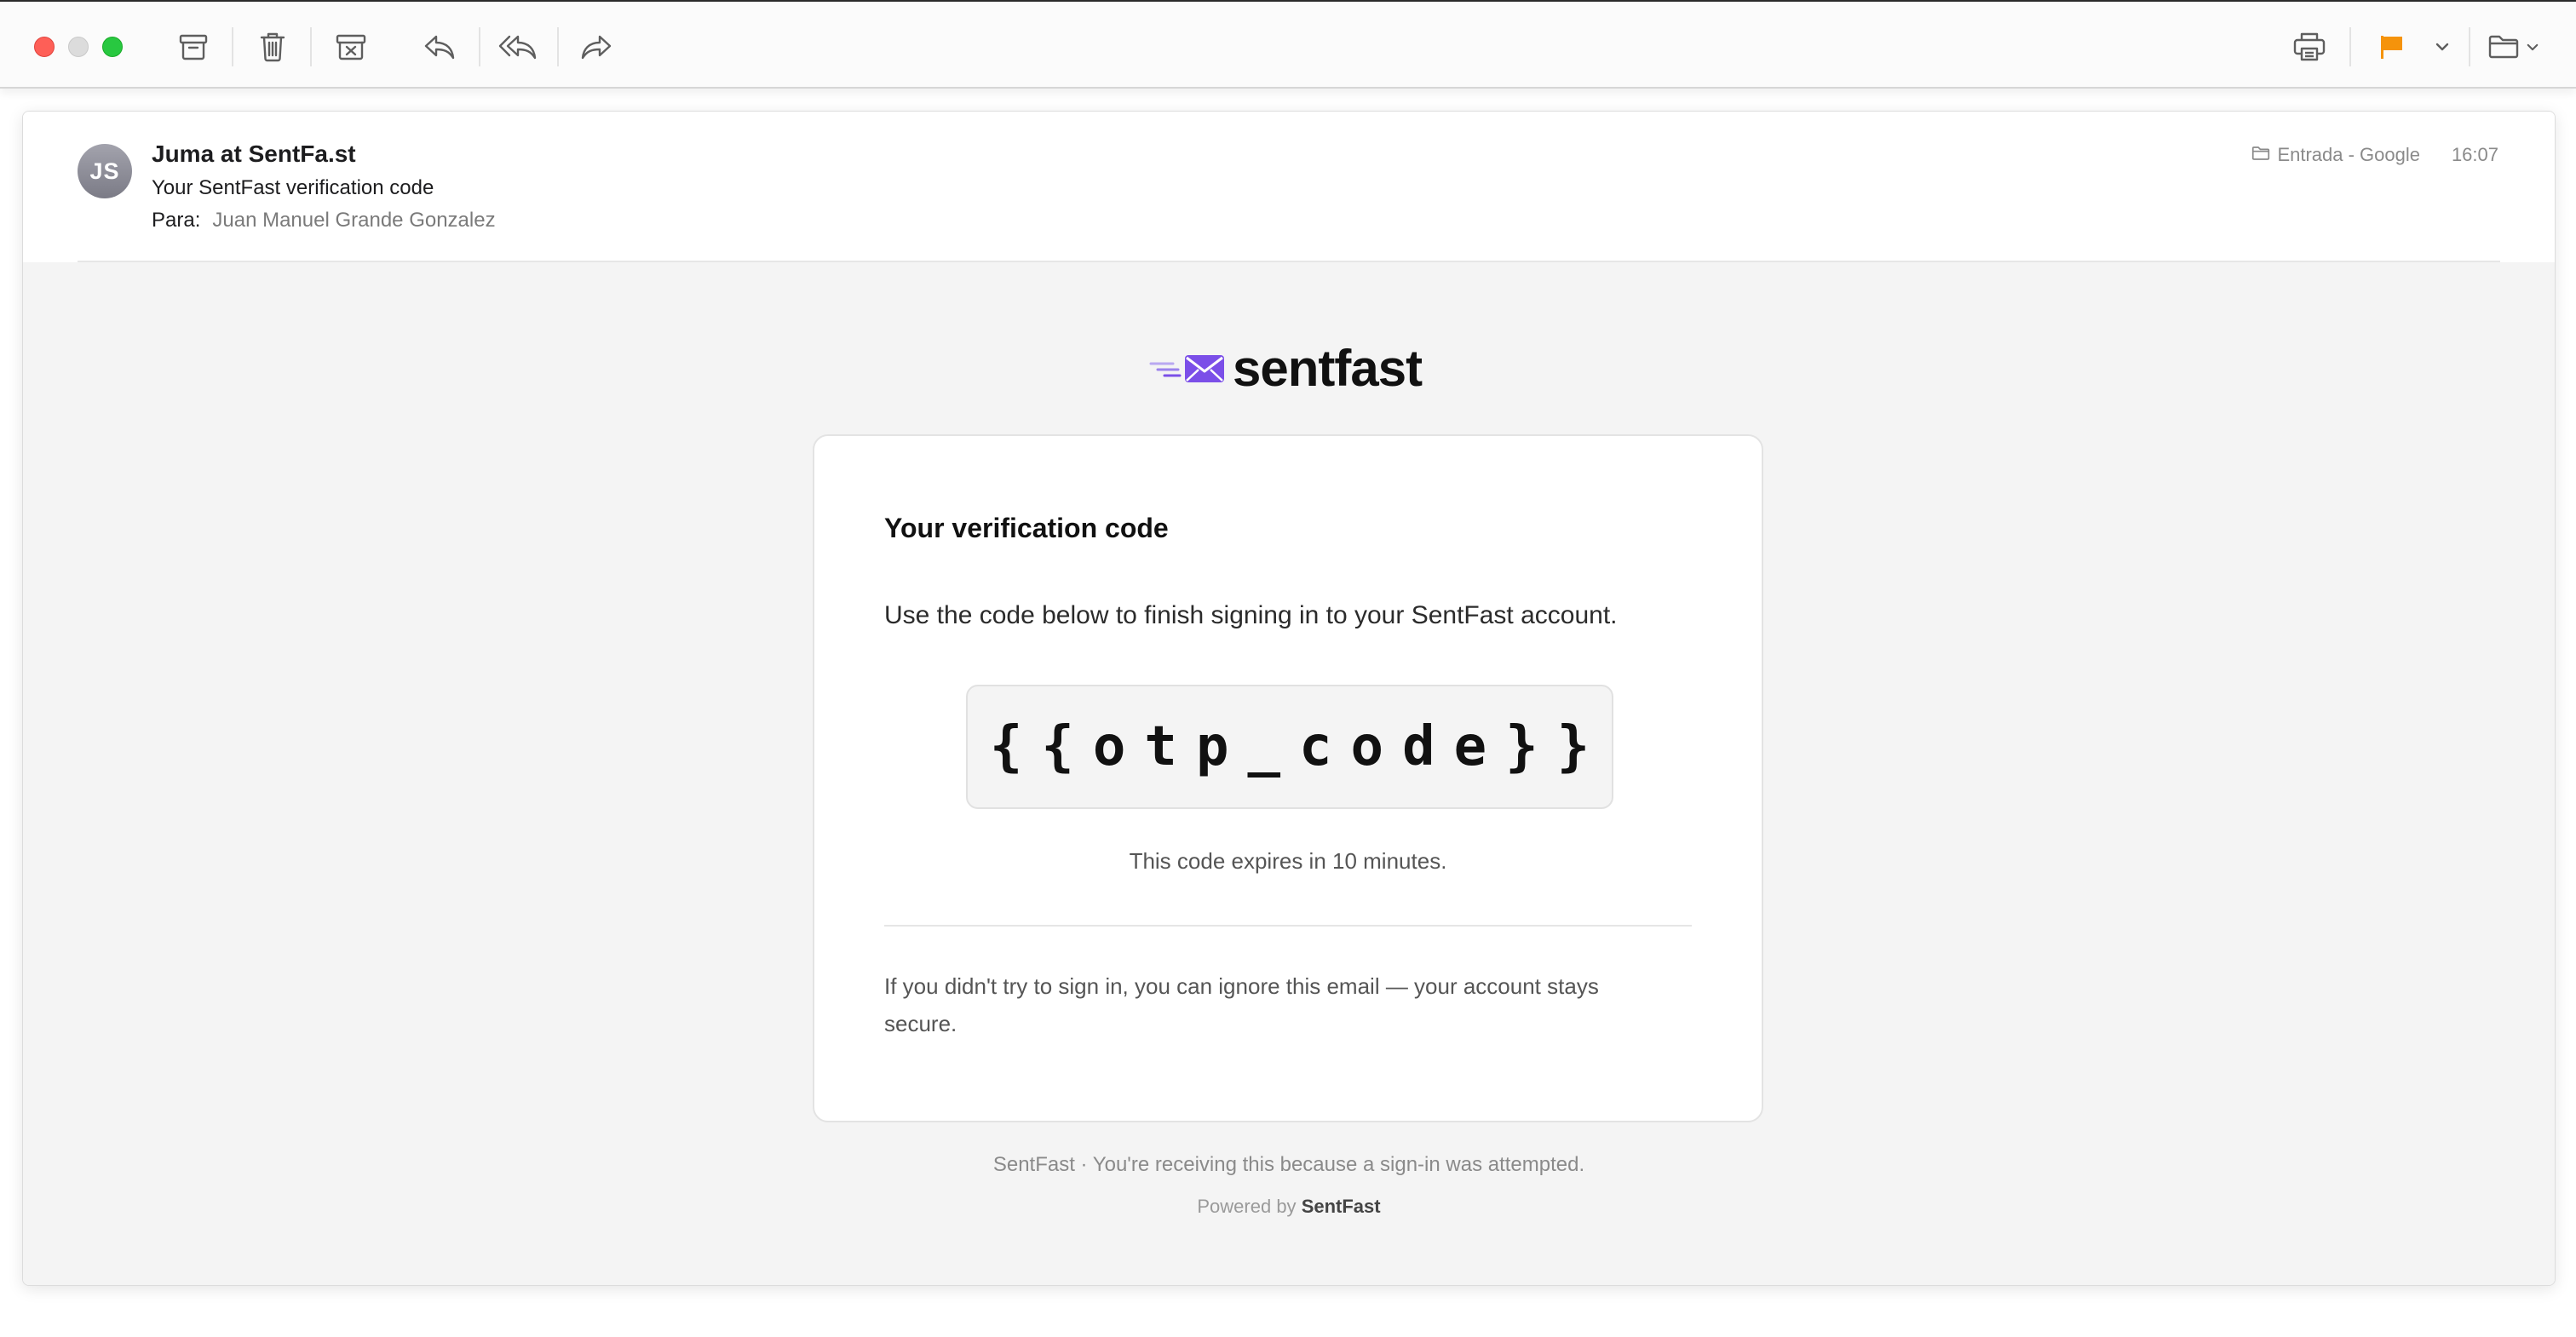 Image resolution: width=2576 pixels, height=1337 pixels. I want to click on flag-button, so click(2392, 47).